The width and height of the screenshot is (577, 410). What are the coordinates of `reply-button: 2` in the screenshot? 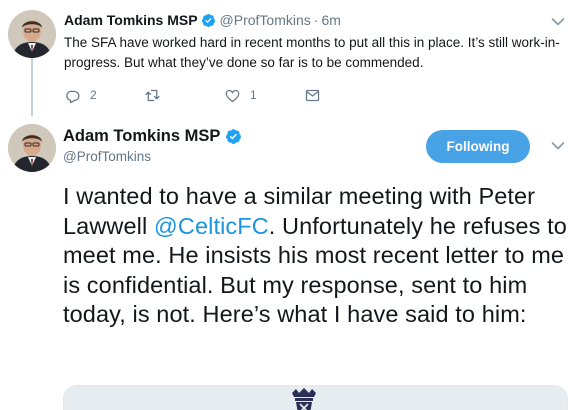 It's located at (104, 95).